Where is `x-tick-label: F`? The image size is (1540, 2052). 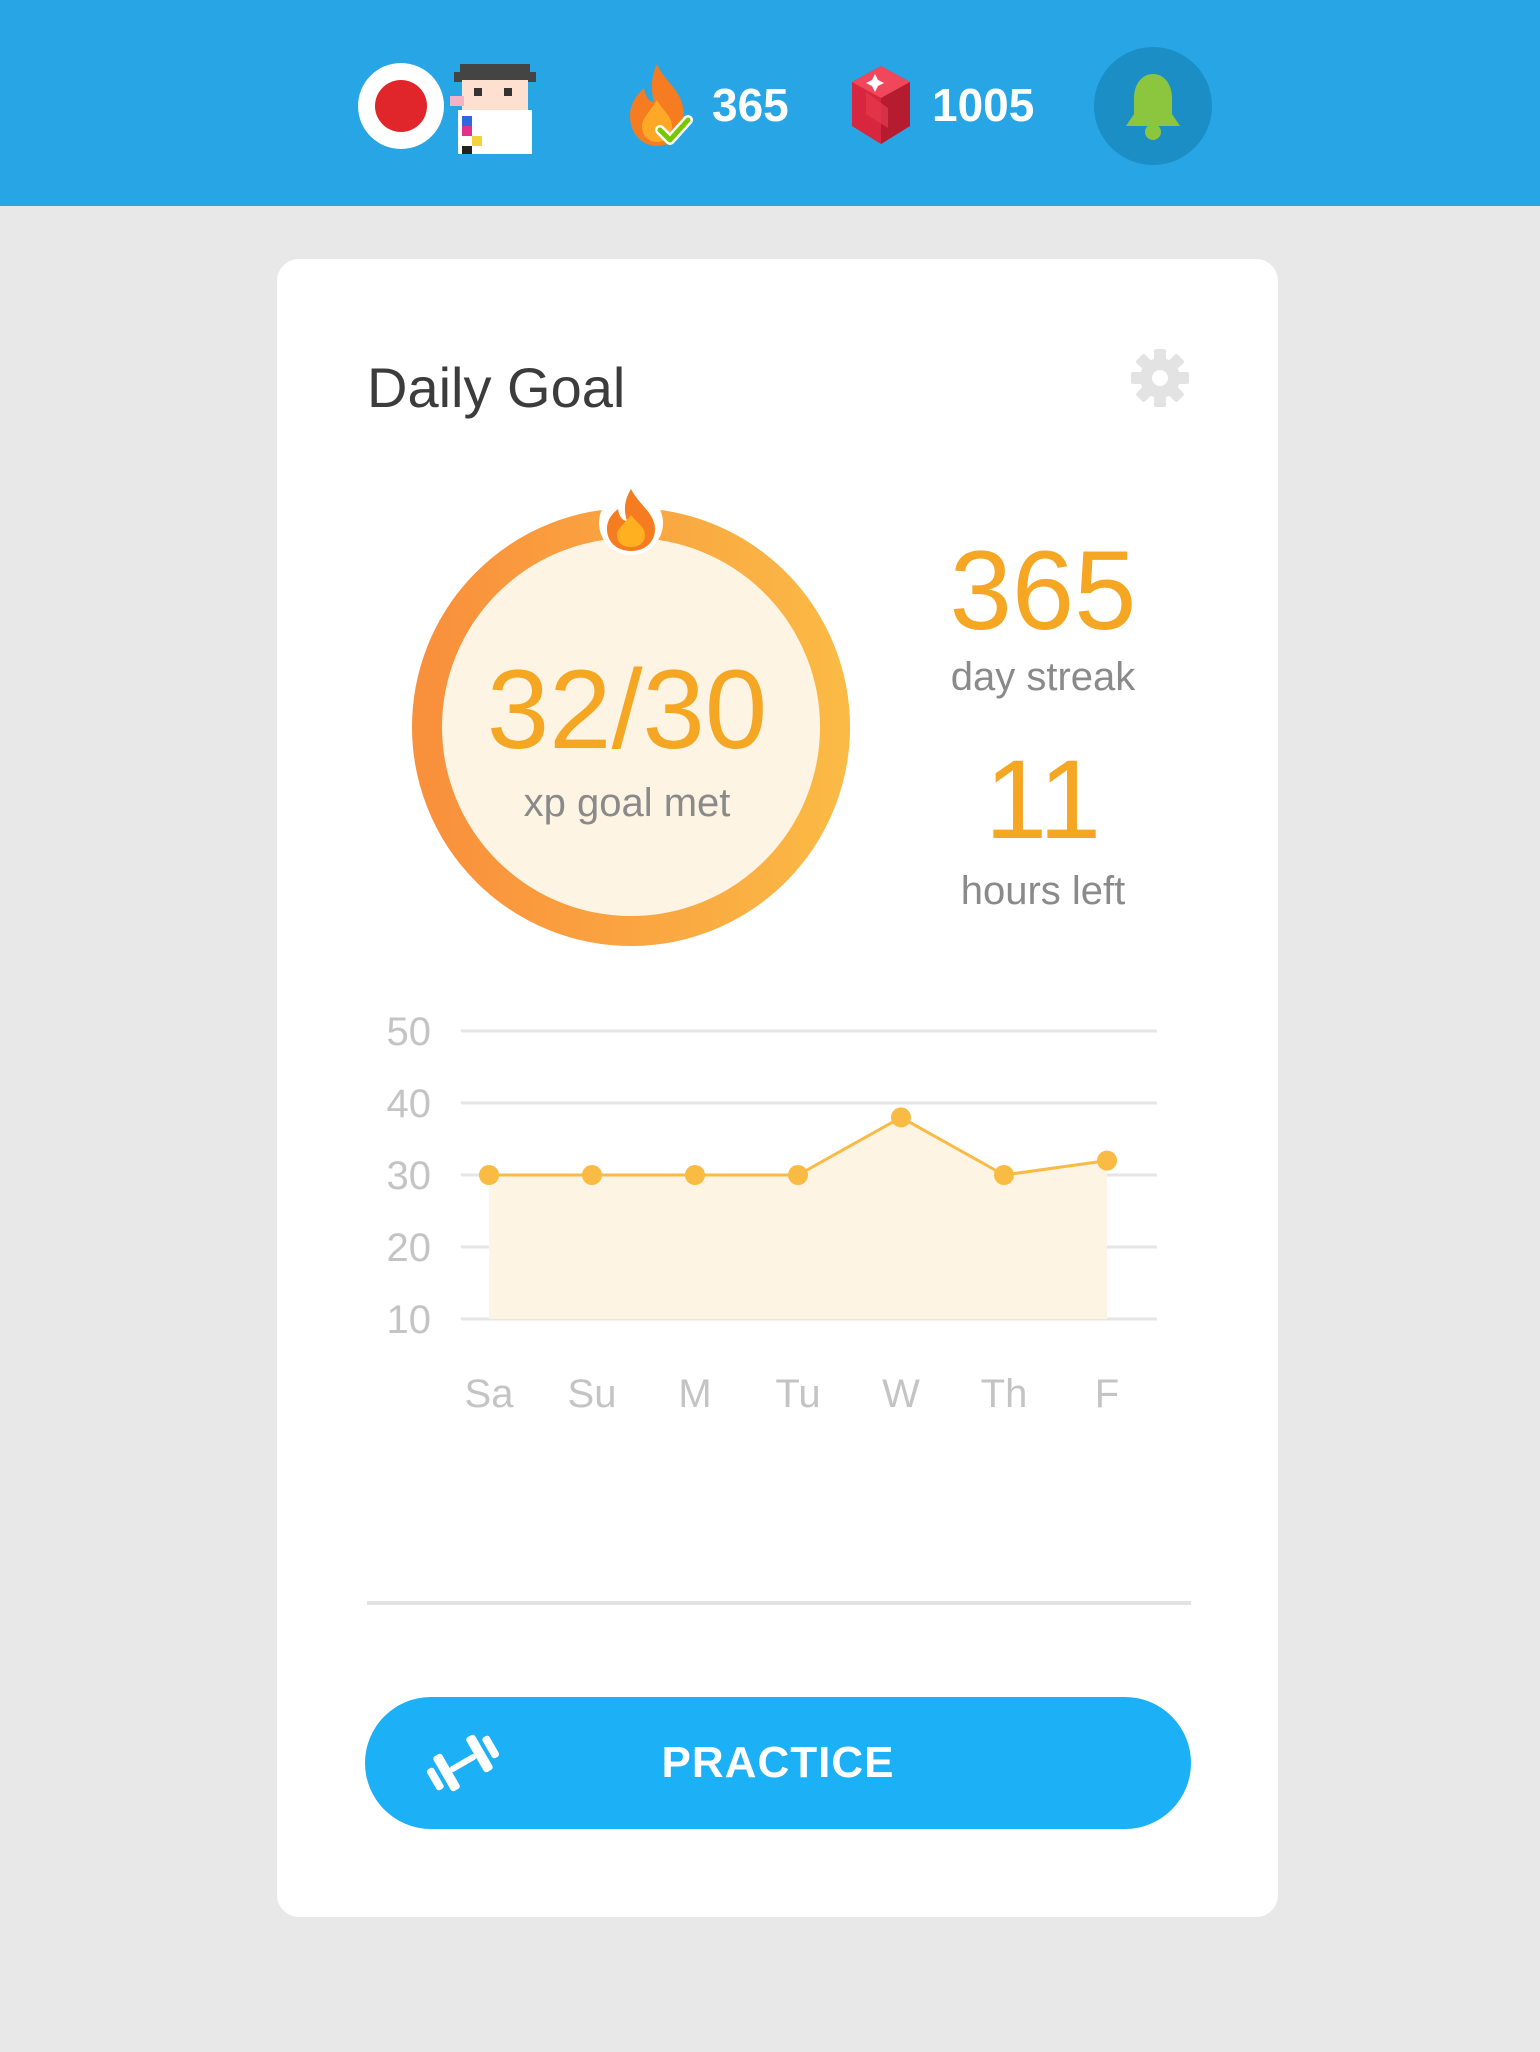 x-tick-label: F is located at coordinates (1107, 1394).